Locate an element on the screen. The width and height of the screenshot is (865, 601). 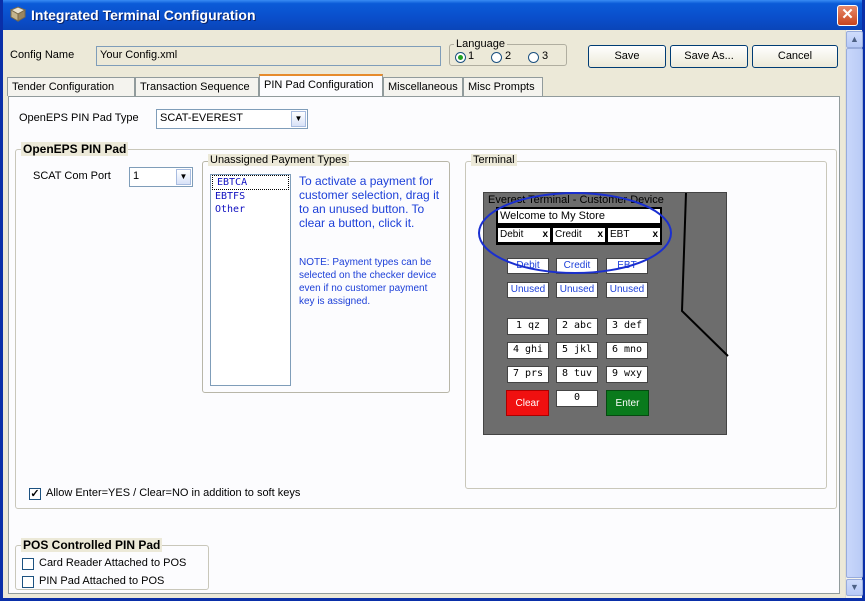
unassigned-list: EBTCA EBTFS Other is located at coordinates (250, 280).